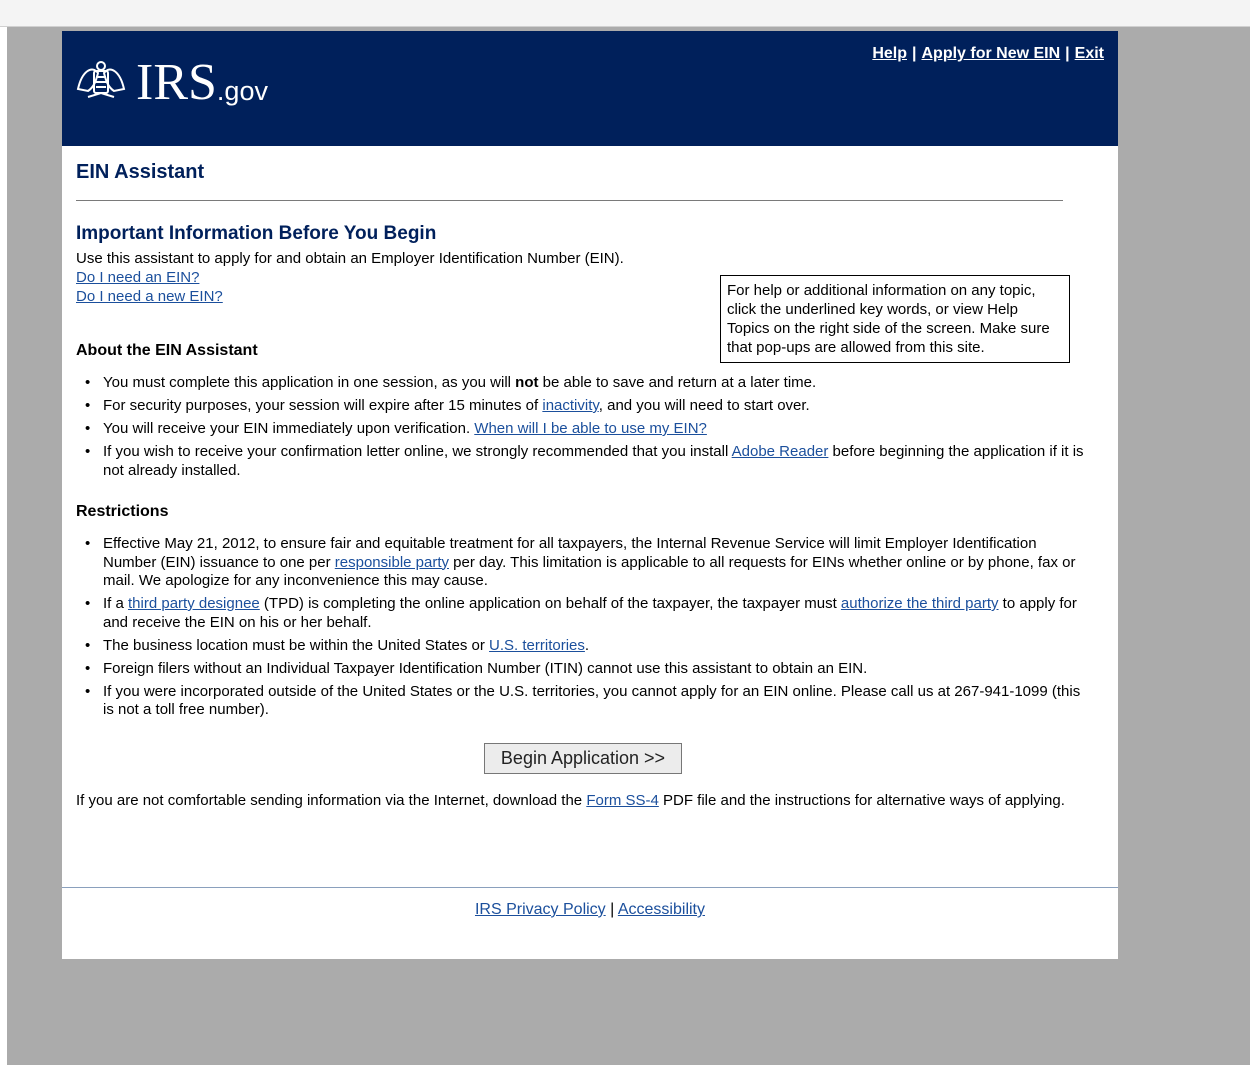 Image resolution: width=1250 pixels, height=1065 pixels. I want to click on responsible-party-link: responsible party, so click(392, 562).